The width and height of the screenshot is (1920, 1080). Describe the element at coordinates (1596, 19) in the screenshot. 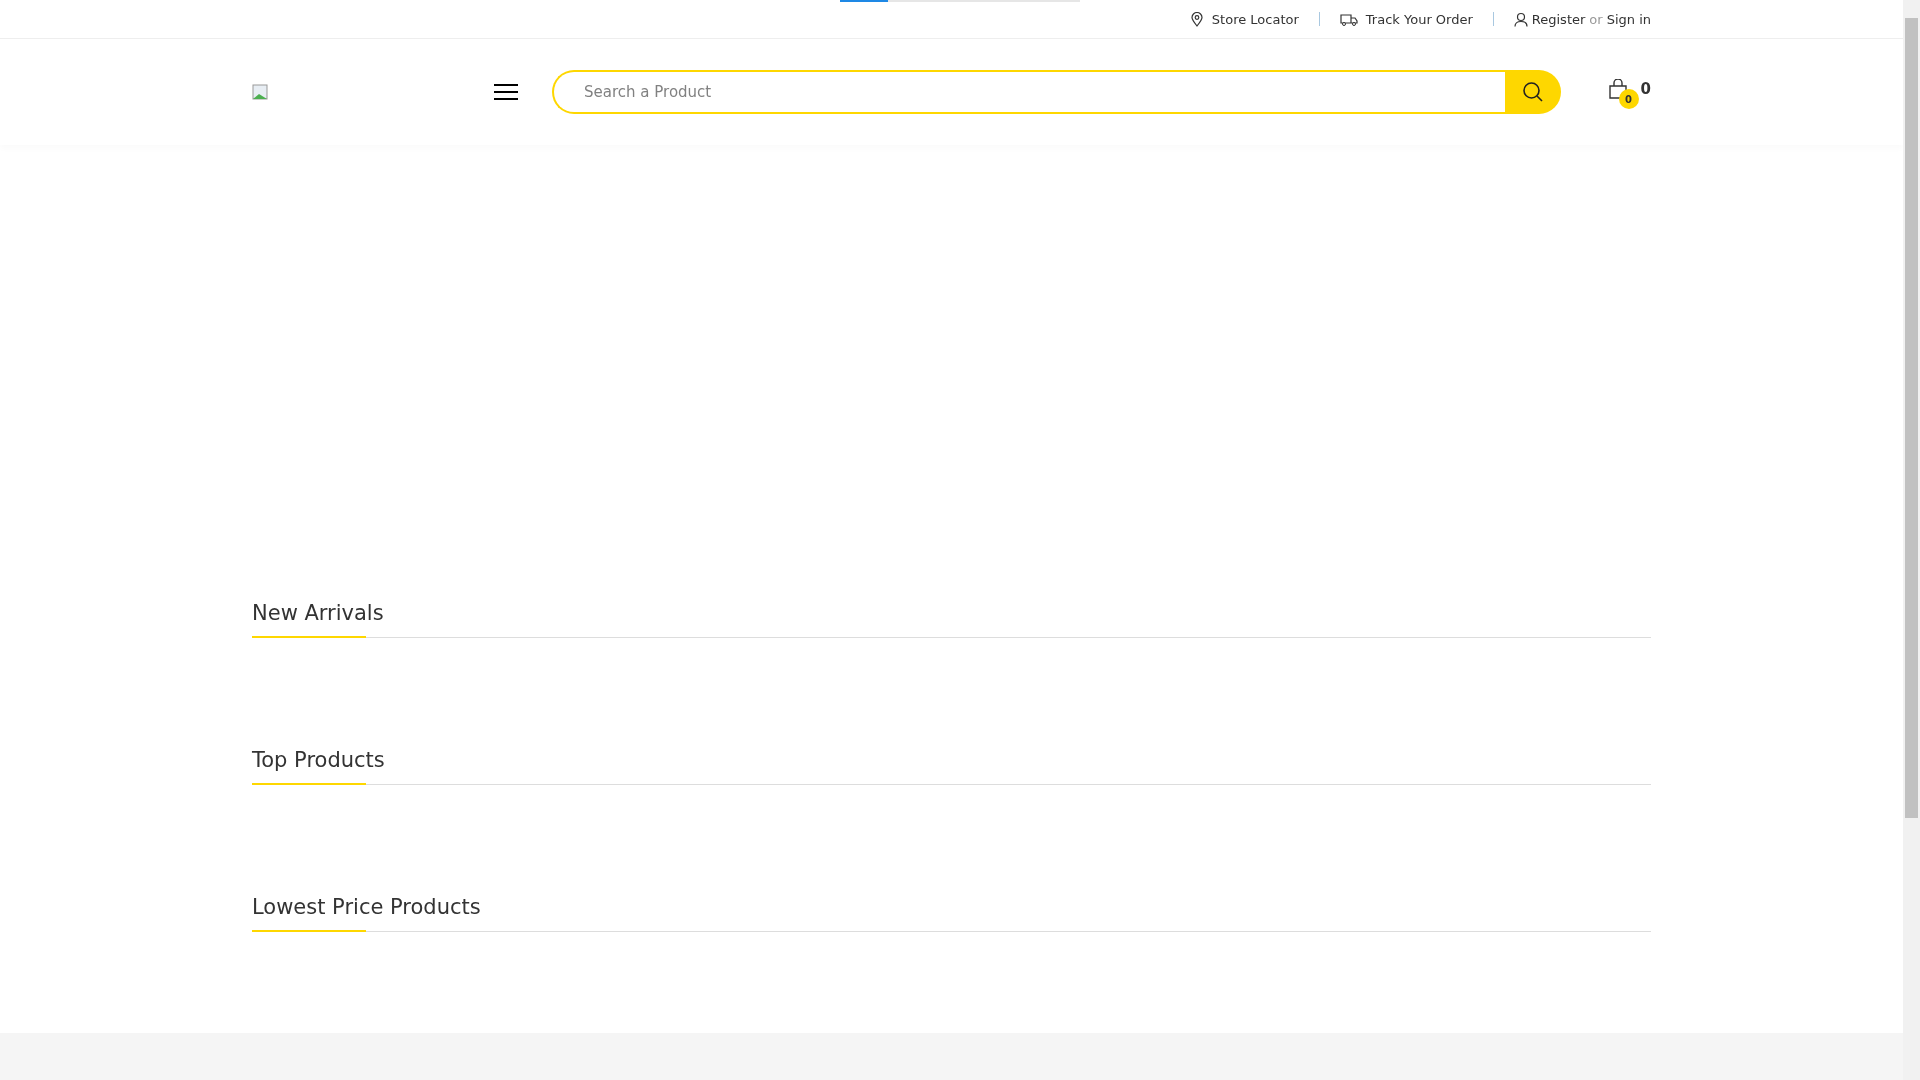

I see `or-text: or` at that location.